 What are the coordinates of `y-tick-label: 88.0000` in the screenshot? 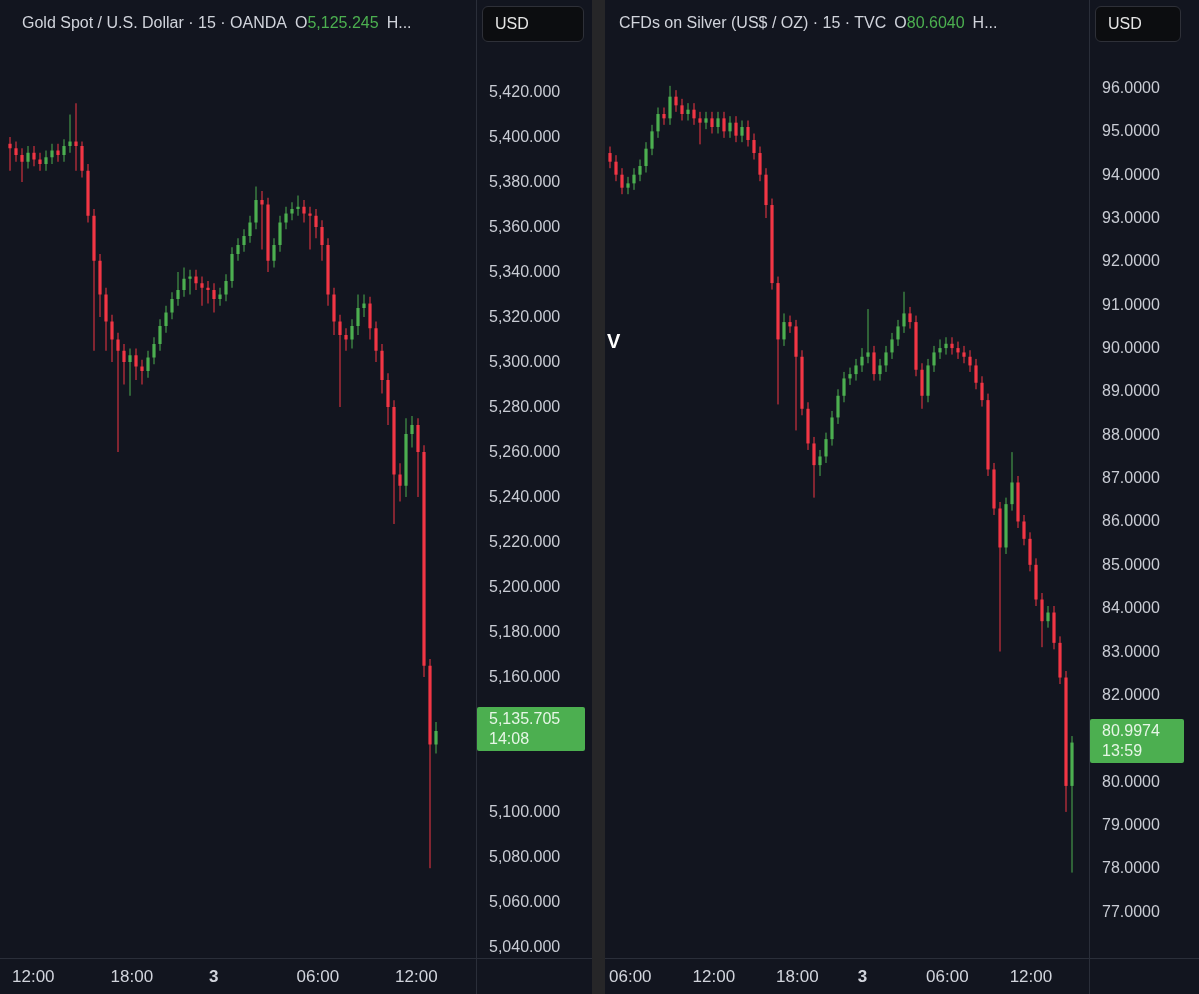 It's located at (1131, 434).